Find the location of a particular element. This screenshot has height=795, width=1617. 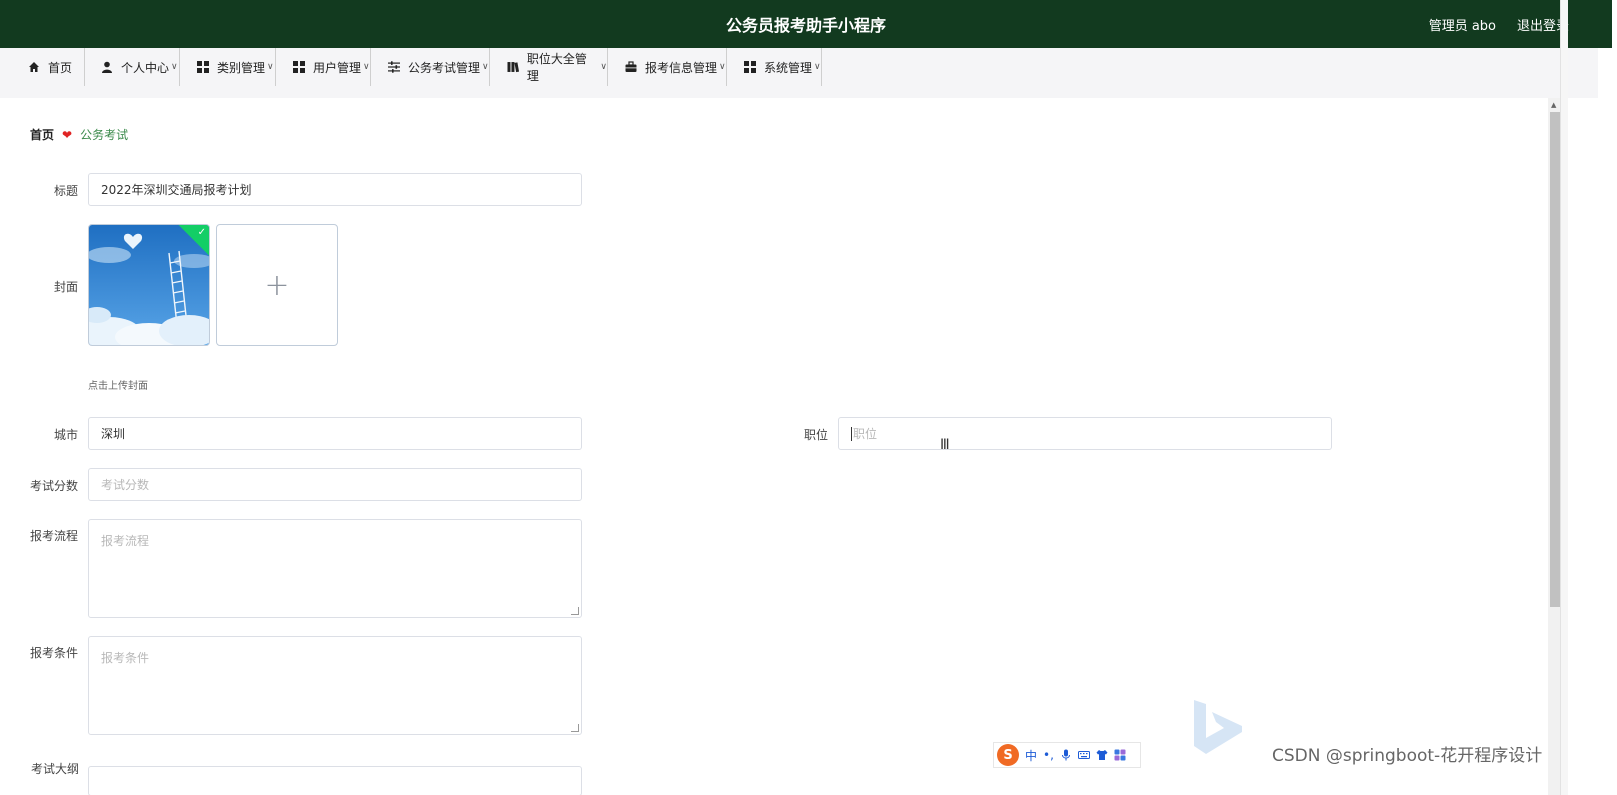

nav-item-personal-center: 个人中心 ∨ is located at coordinates (132, 67).